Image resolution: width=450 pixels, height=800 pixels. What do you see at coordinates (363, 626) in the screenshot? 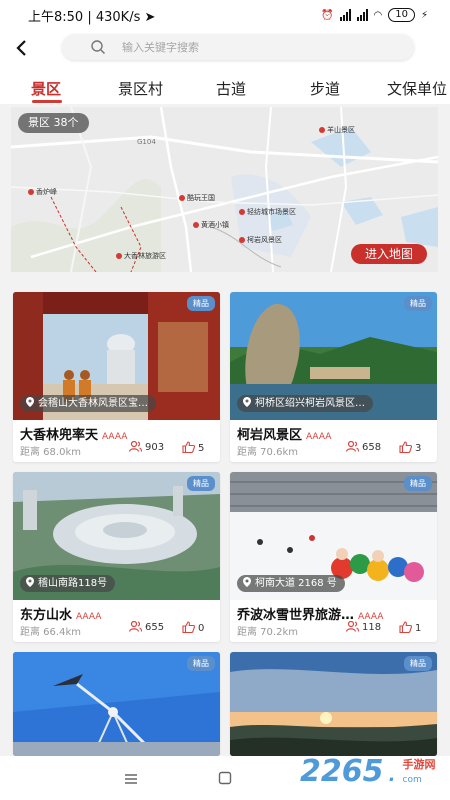
I see `views-stat: 118` at bounding box center [363, 626].